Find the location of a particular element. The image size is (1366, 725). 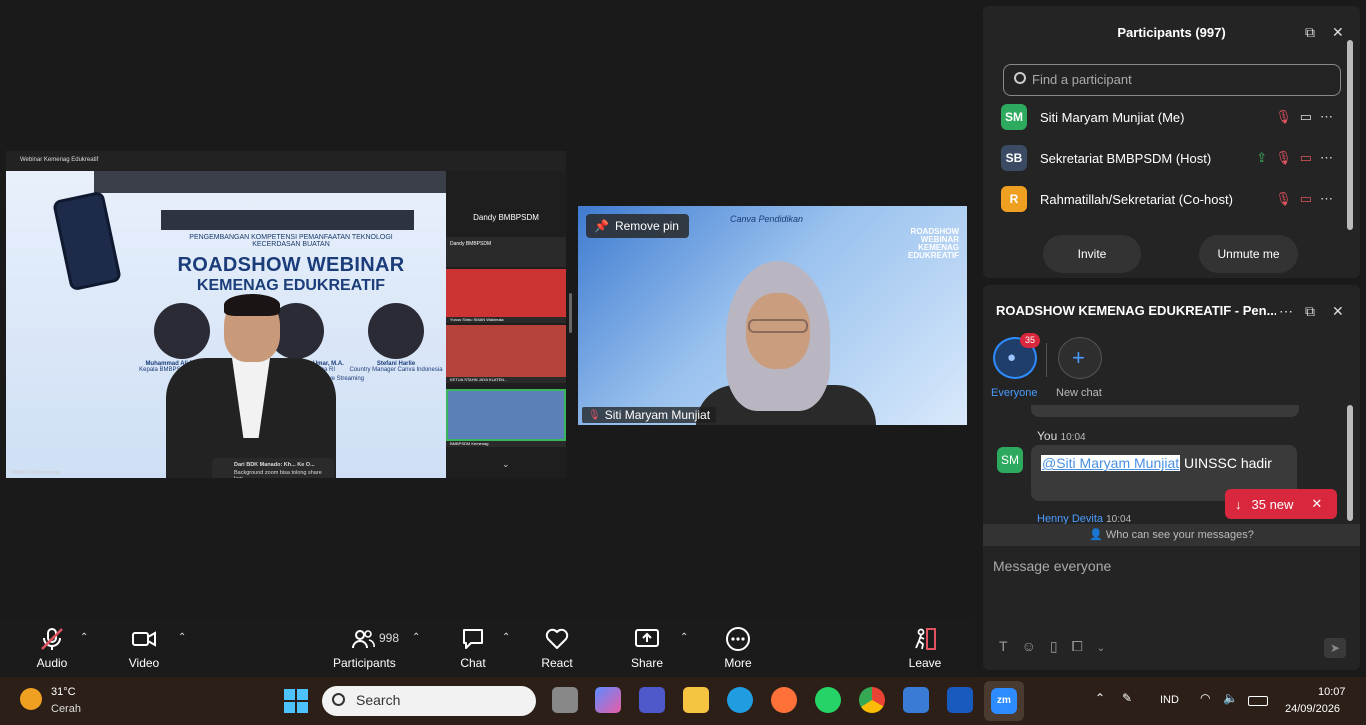

participant-row: SB Sekretariat BMBPSDM (Host) ⇪🎙▭⋯ is located at coordinates (1171, 159).